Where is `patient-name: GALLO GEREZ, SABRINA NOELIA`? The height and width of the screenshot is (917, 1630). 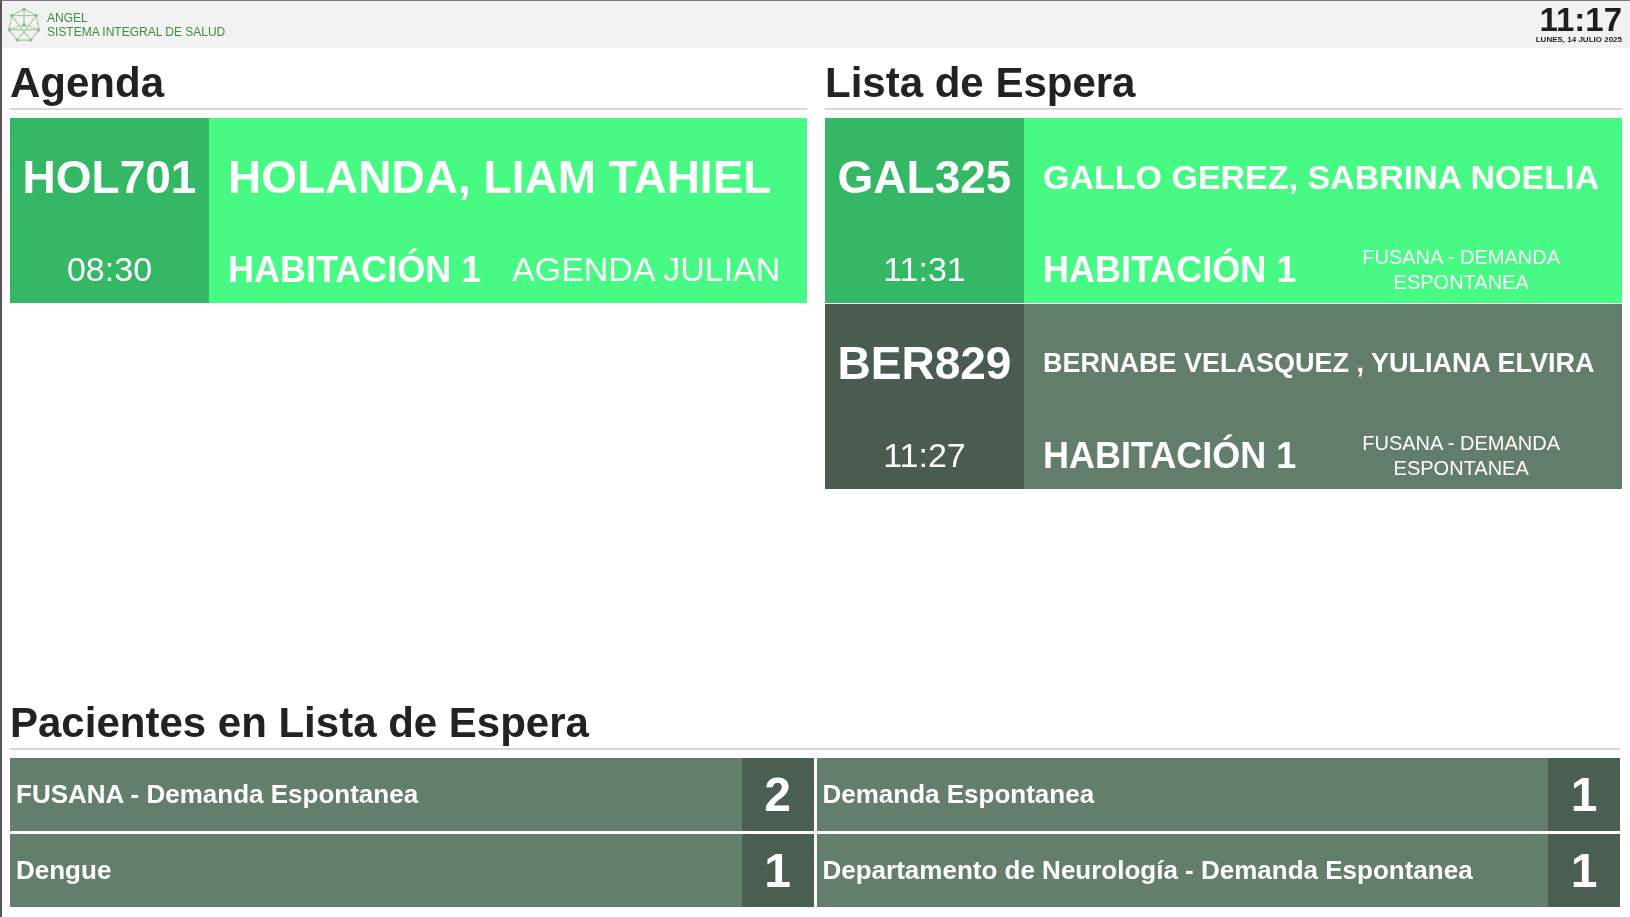 patient-name: GALLO GEREZ, SABRINA NOELIA is located at coordinates (1321, 177).